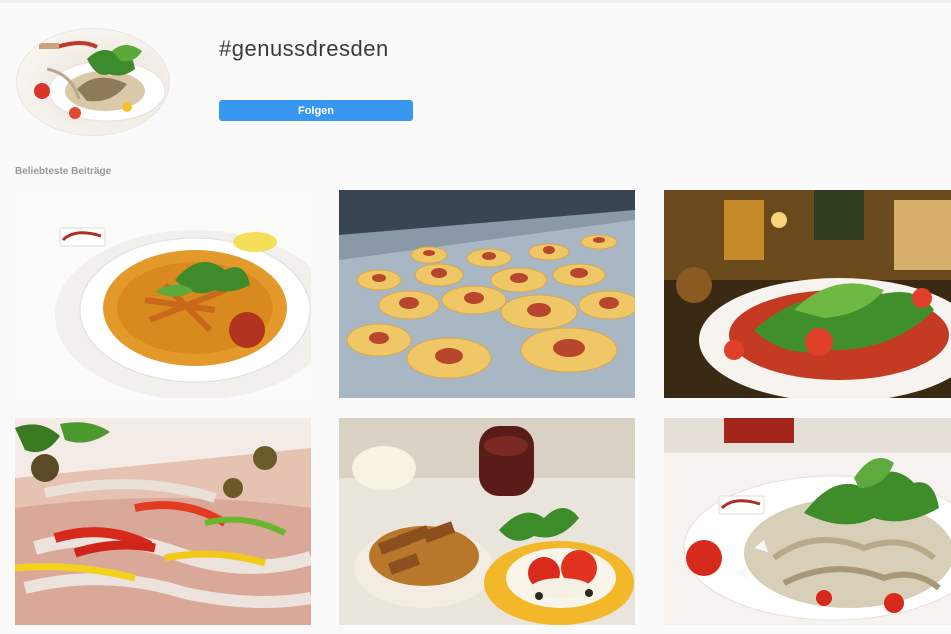 This screenshot has height=634, width=951. I want to click on pasta-salad-image, so click(807, 521).